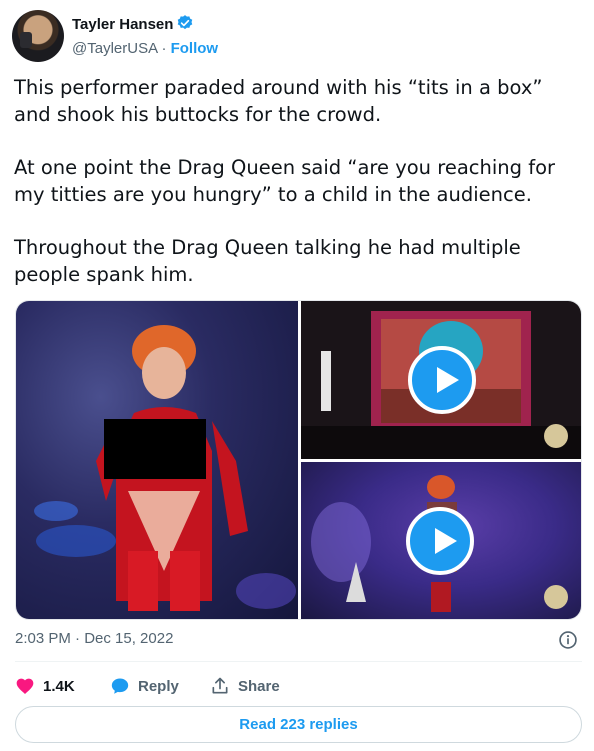  What do you see at coordinates (120, 686) in the screenshot?
I see `reply-bubble-icon` at bounding box center [120, 686].